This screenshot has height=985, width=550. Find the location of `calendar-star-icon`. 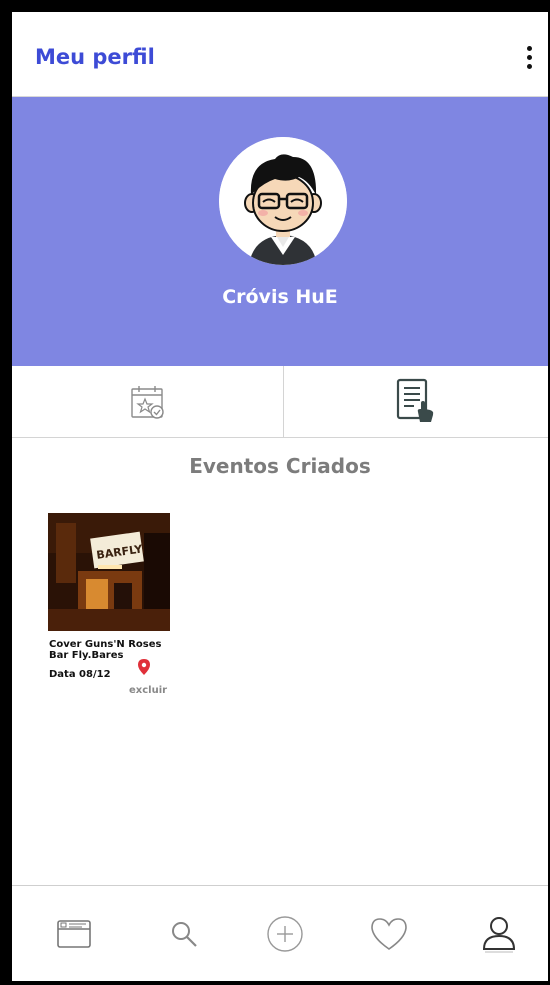

calendar-star-icon is located at coordinates (147, 402).